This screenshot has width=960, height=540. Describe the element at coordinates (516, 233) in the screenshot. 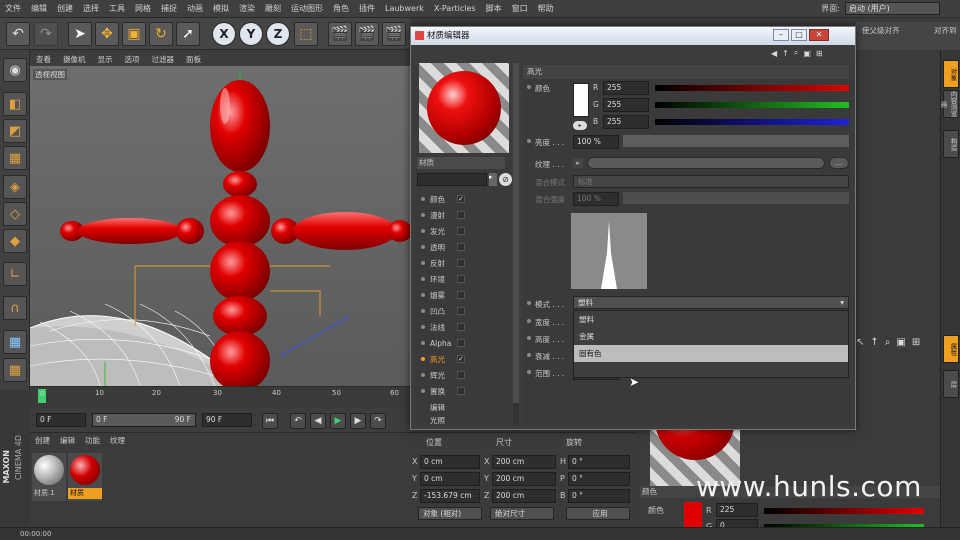

I see `channel-scroll-thumb` at that location.